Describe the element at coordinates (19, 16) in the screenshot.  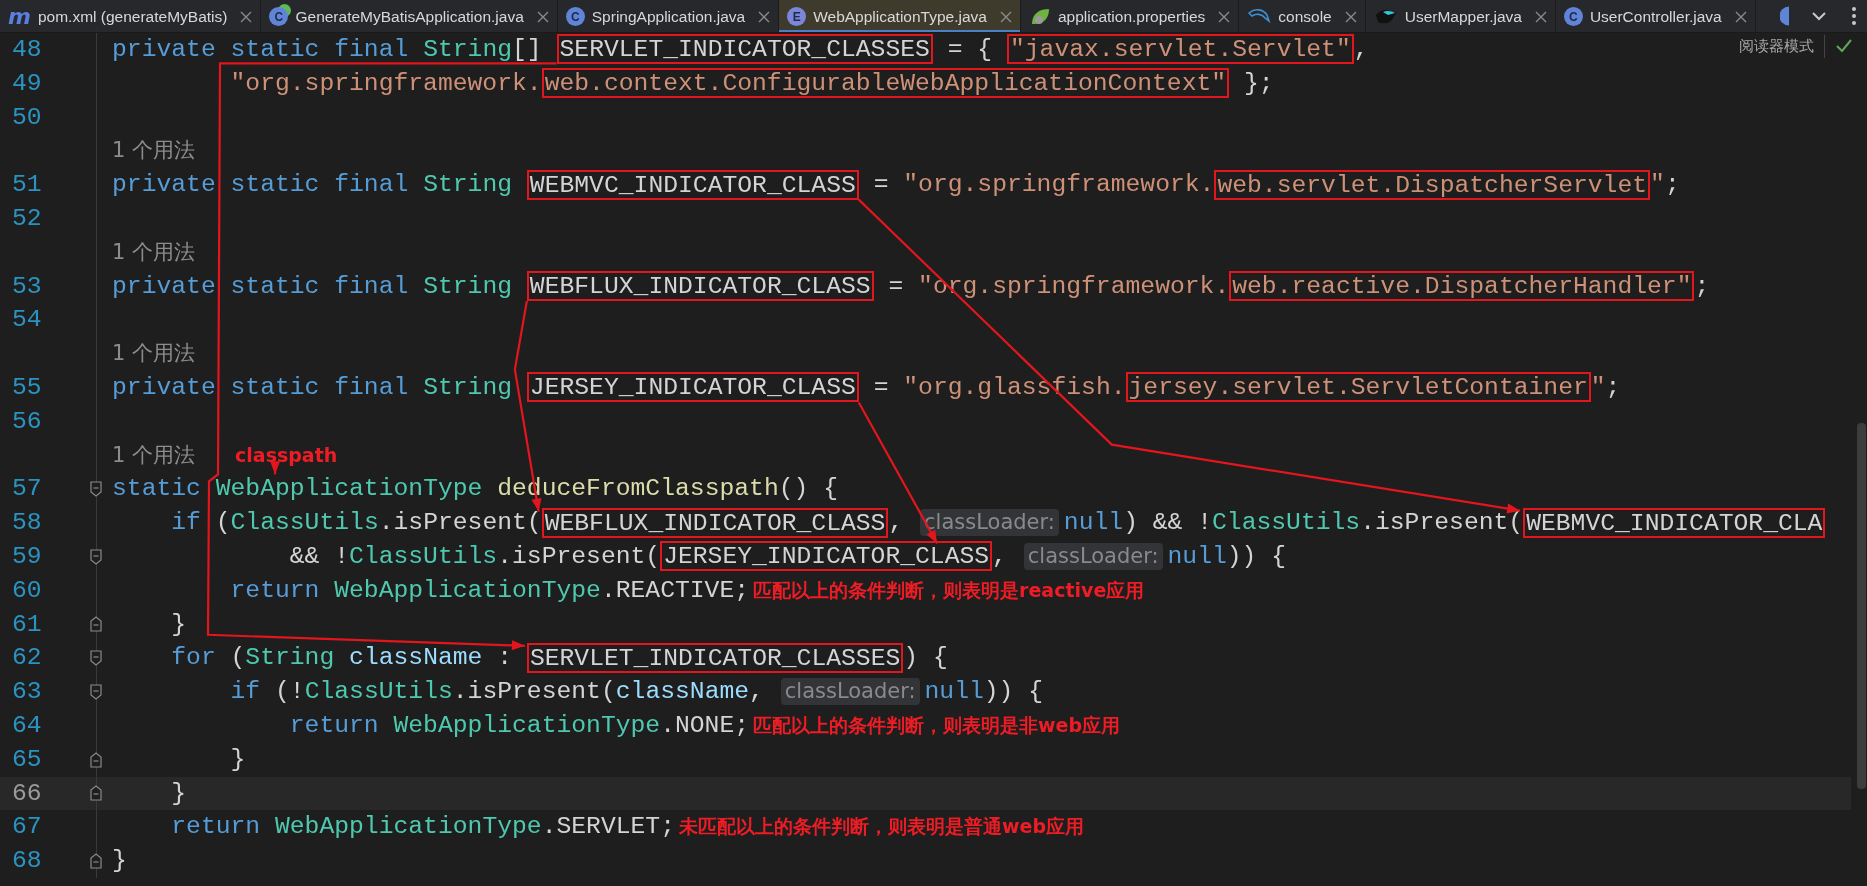
I see `letter-icon: m` at that location.